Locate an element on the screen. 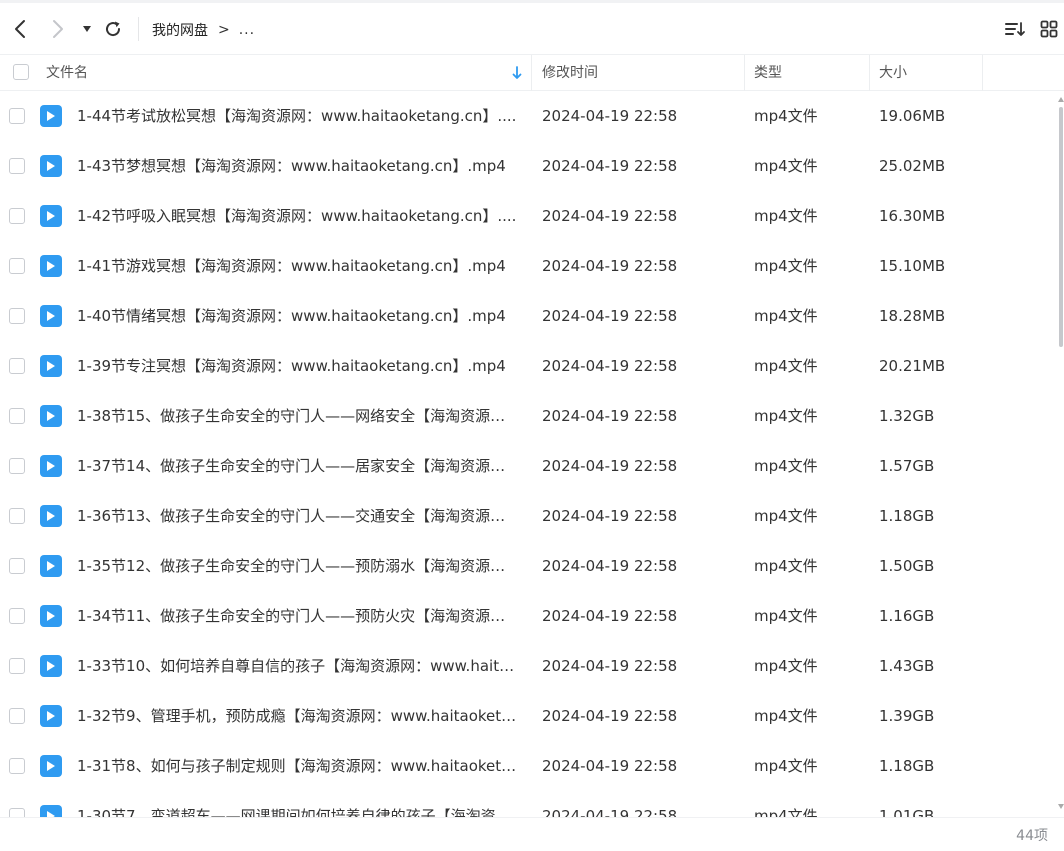  scrollbar-thumb is located at coordinates (1061, 227).